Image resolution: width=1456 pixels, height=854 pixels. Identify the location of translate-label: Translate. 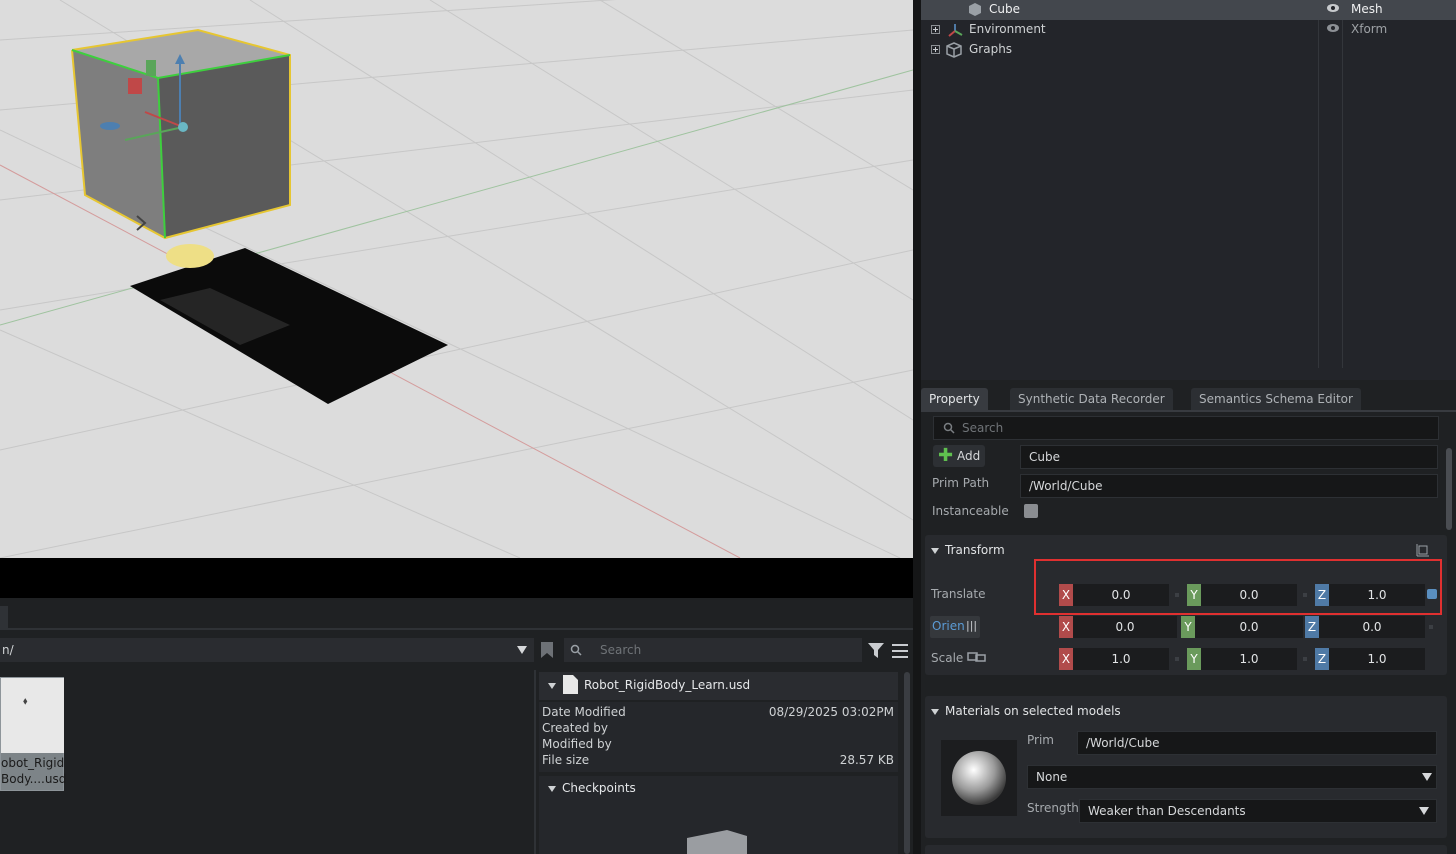
(958, 594).